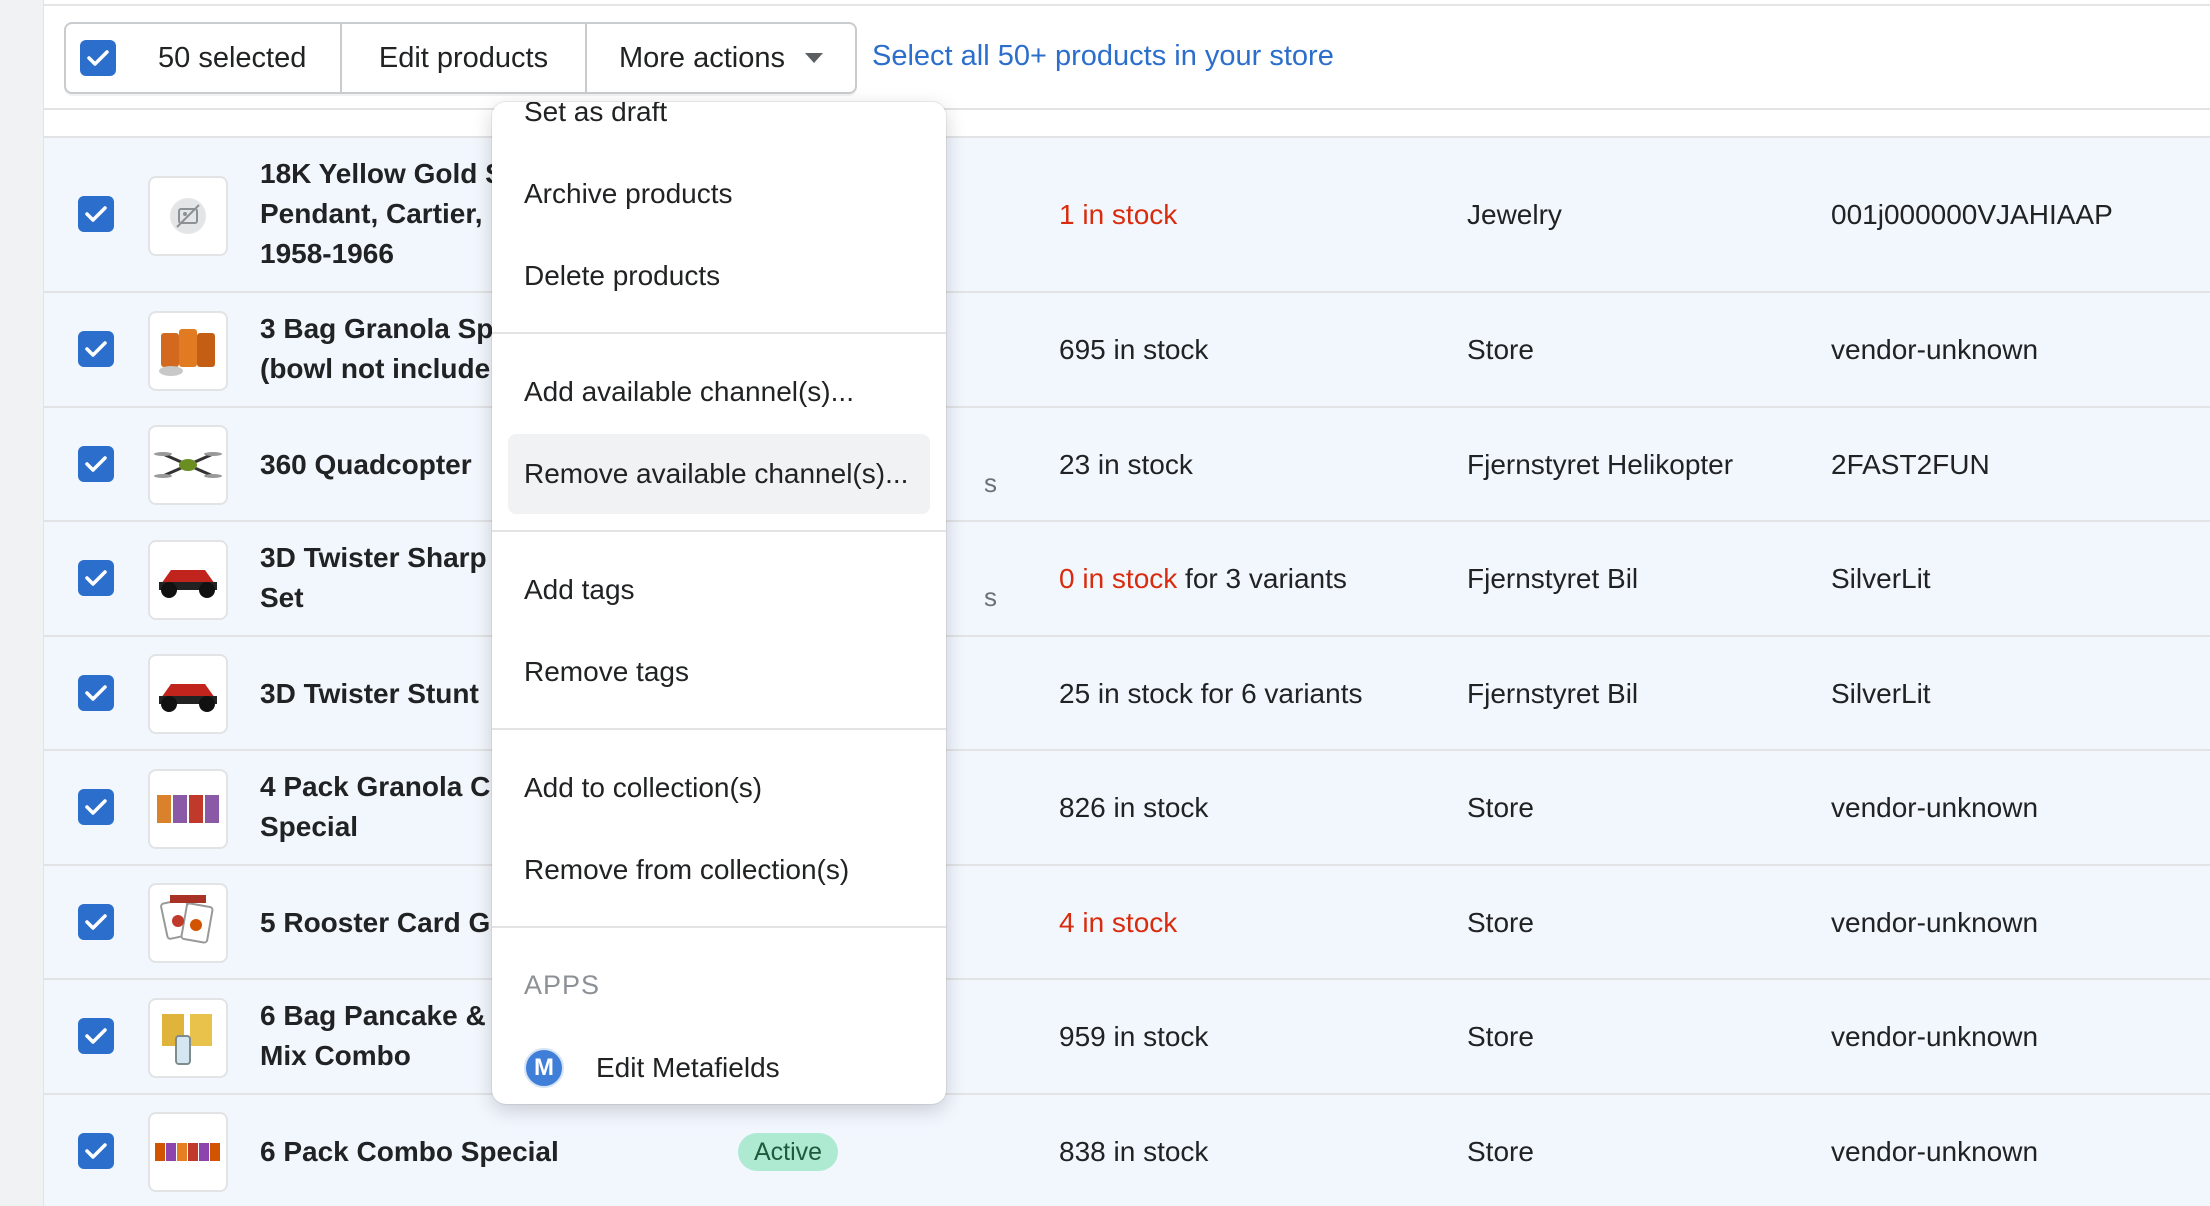 This screenshot has width=2210, height=1206. I want to click on edit-products-button: Edit products, so click(464, 58).